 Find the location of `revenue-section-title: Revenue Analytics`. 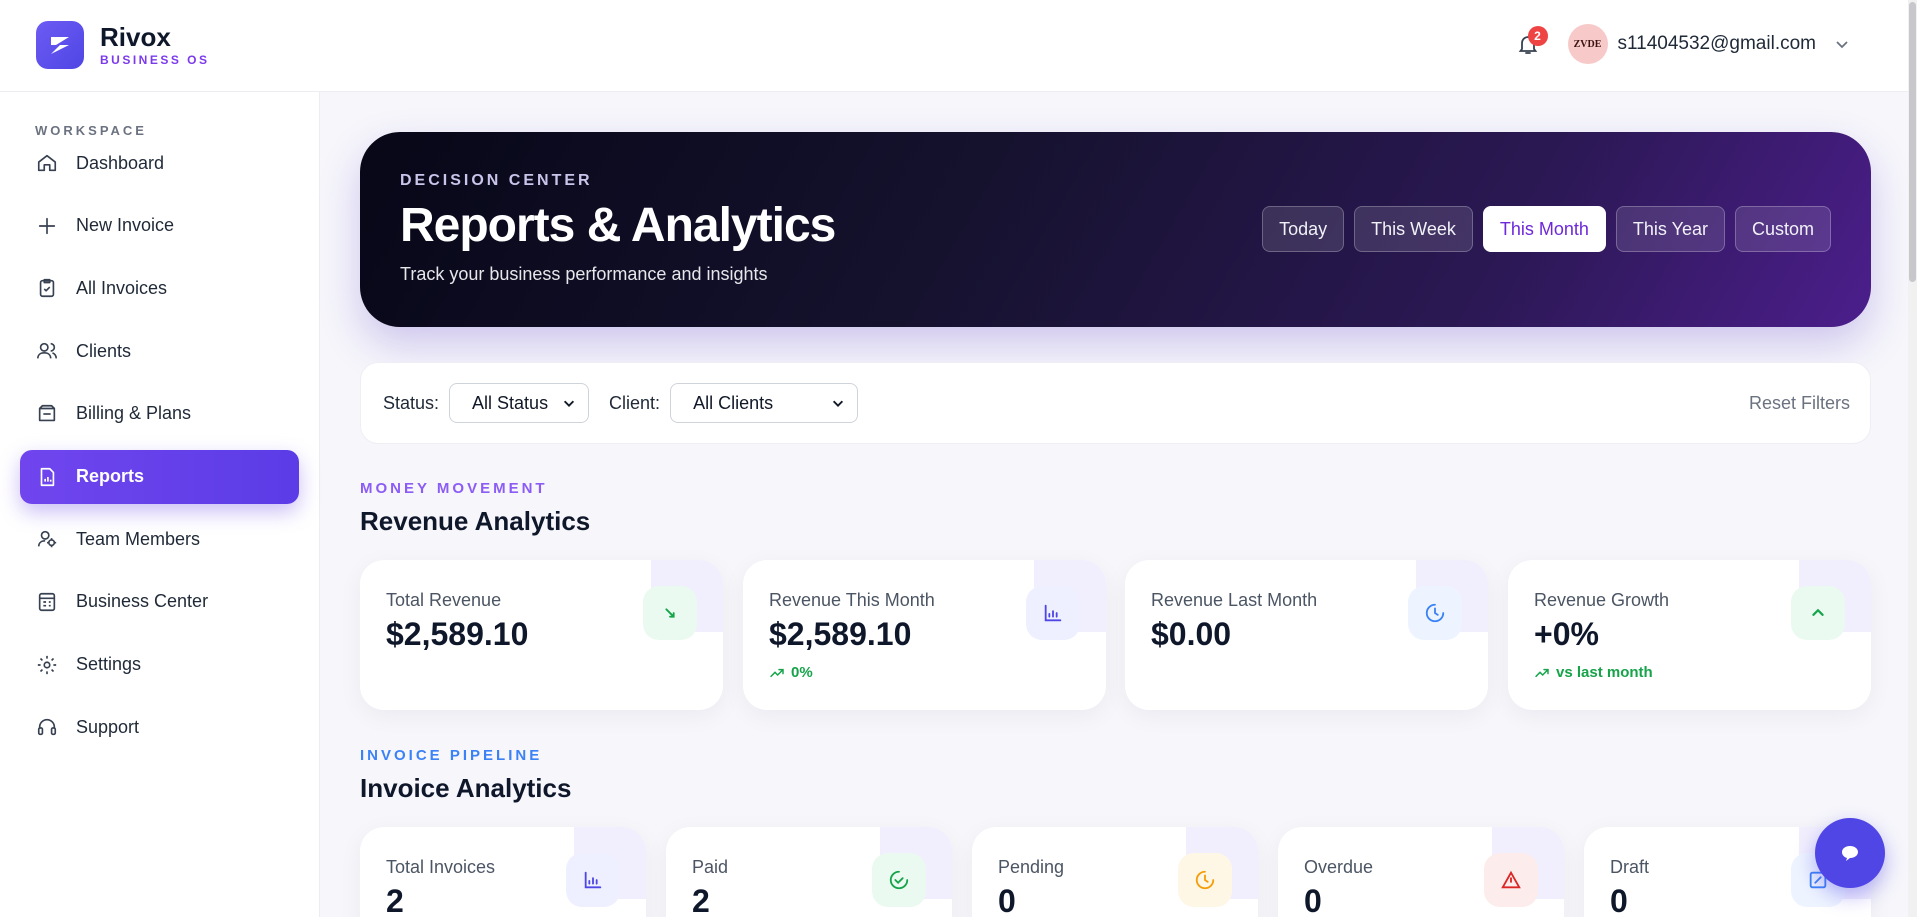

revenue-section-title: Revenue Analytics is located at coordinates (475, 521).